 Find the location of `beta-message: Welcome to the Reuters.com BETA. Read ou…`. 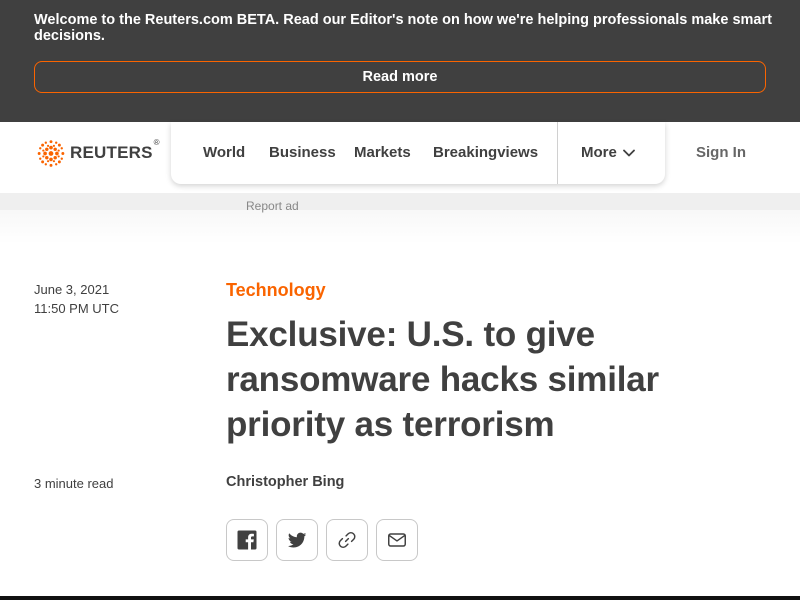

beta-message: Welcome to the Reuters.com BETA. Read ou… is located at coordinates (403, 28).